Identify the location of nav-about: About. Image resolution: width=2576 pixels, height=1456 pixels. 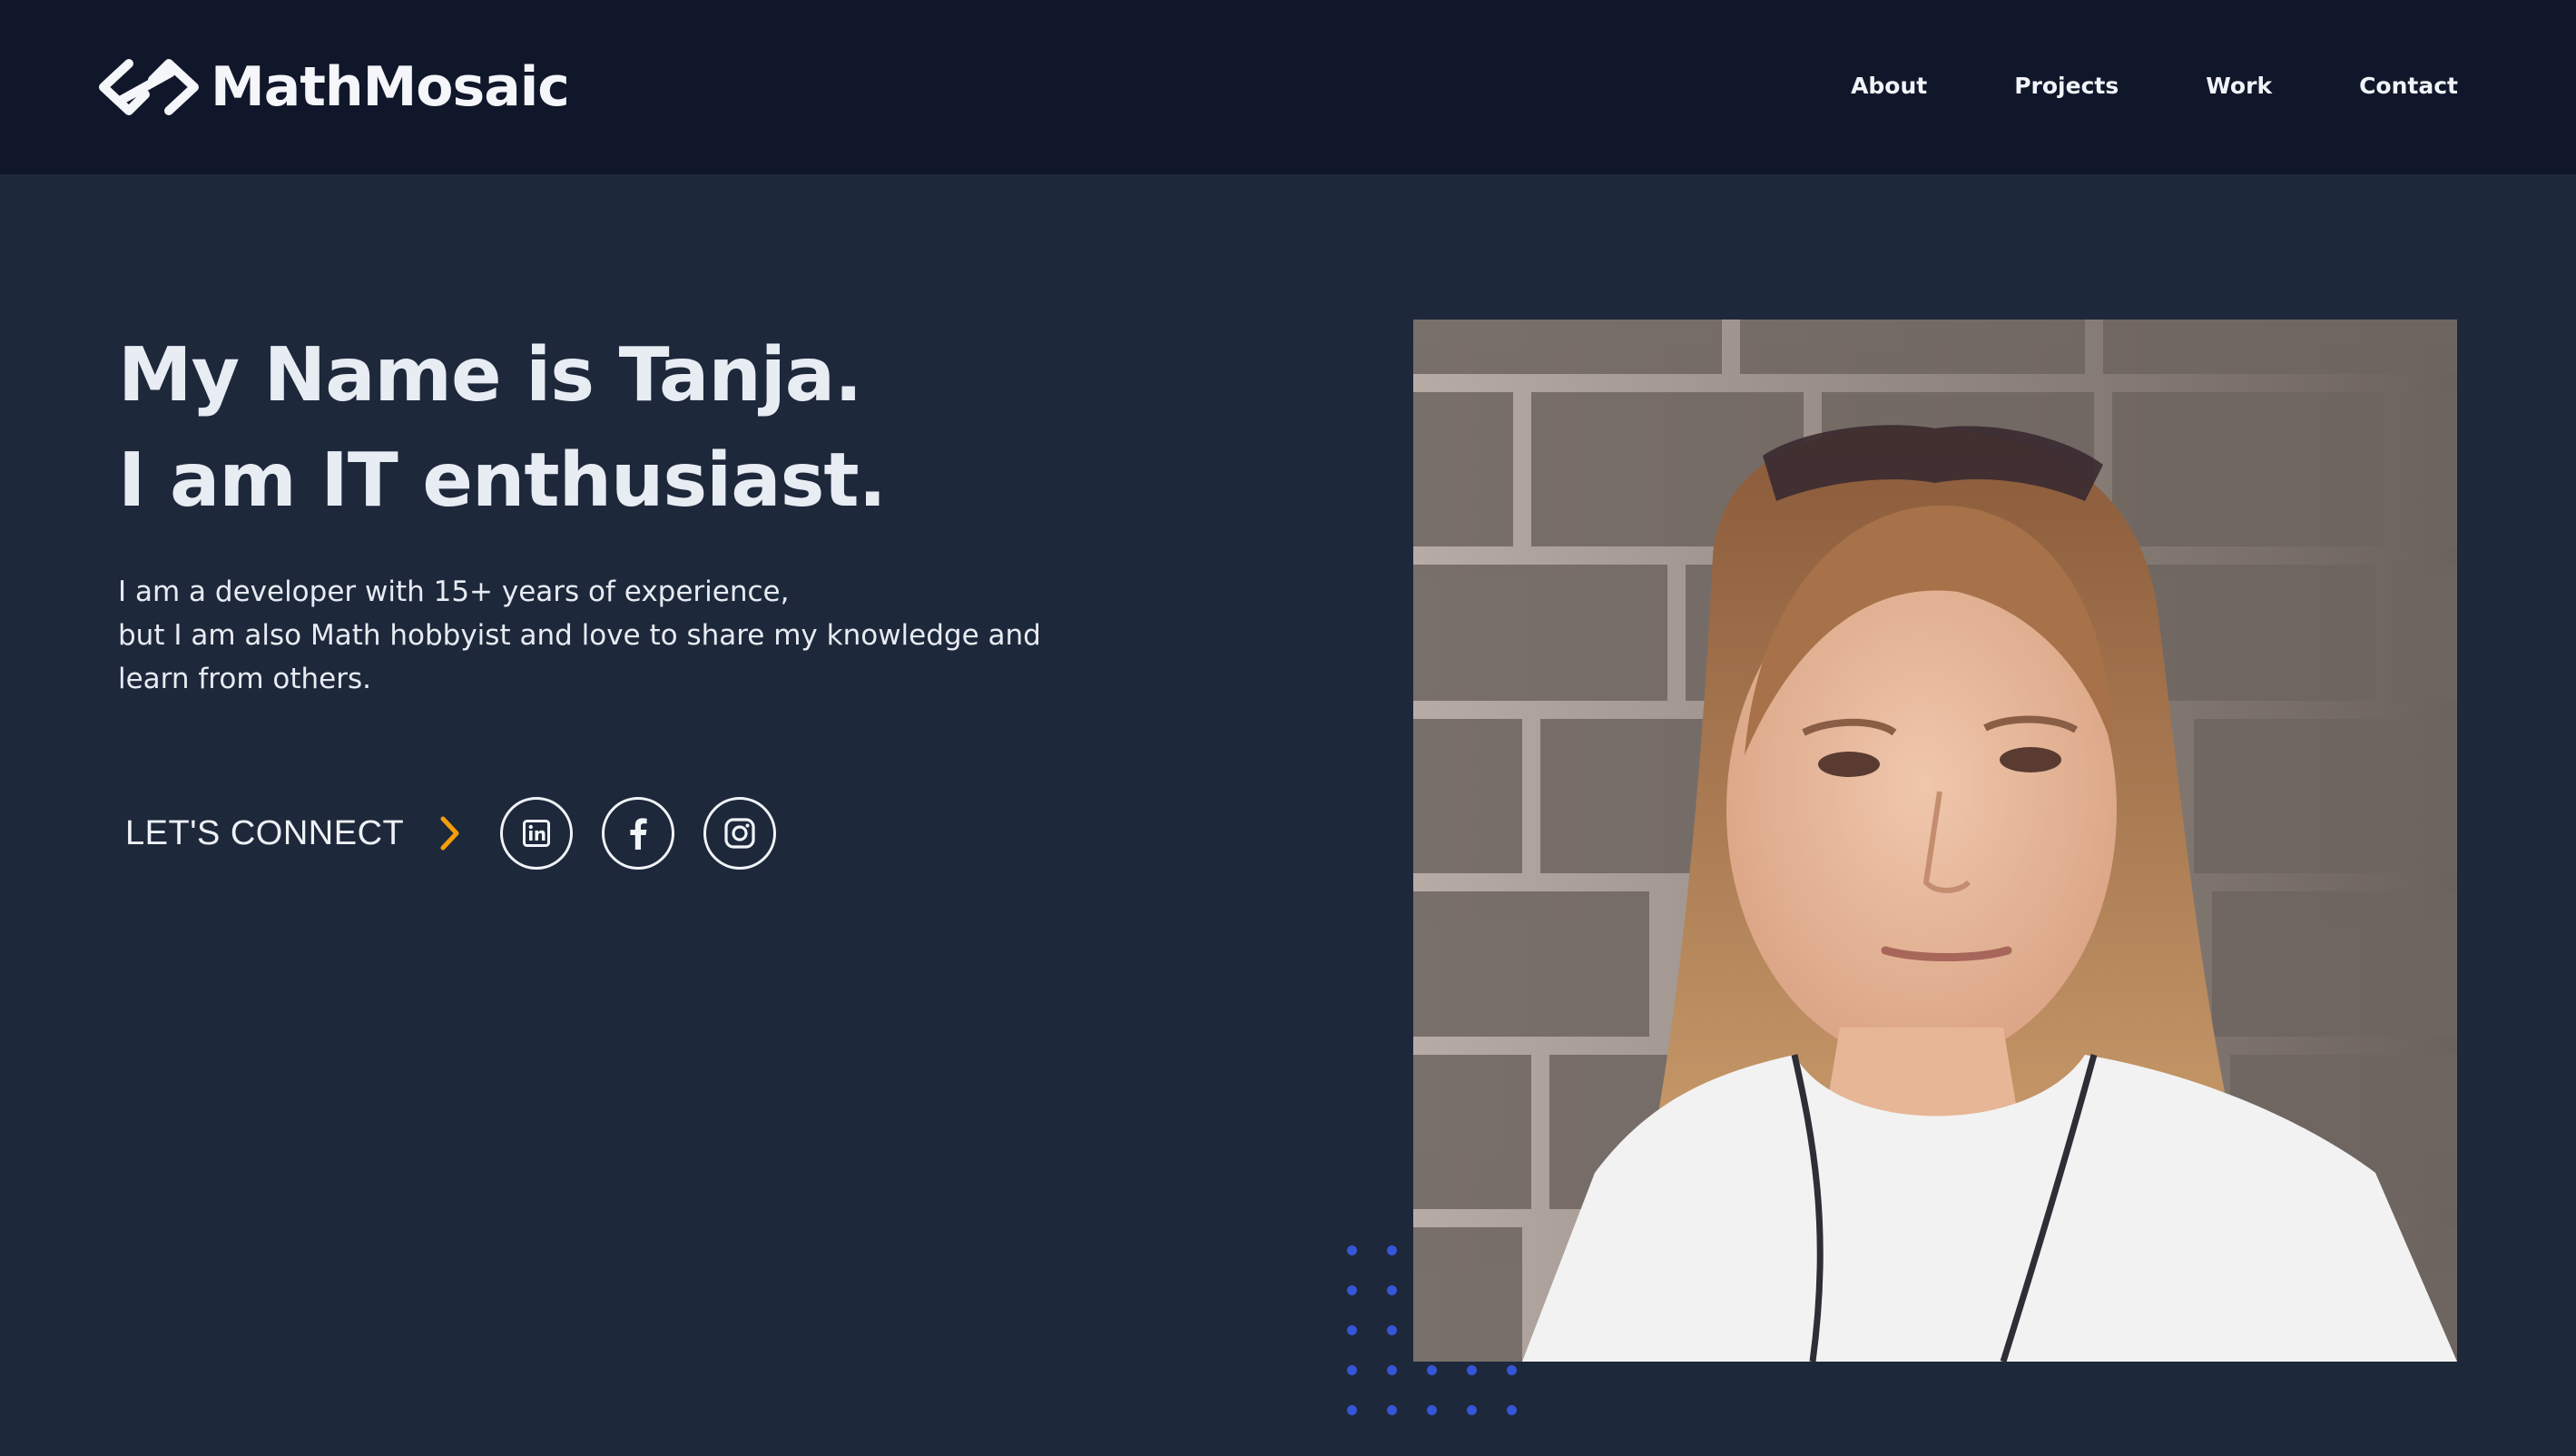
(1889, 86).